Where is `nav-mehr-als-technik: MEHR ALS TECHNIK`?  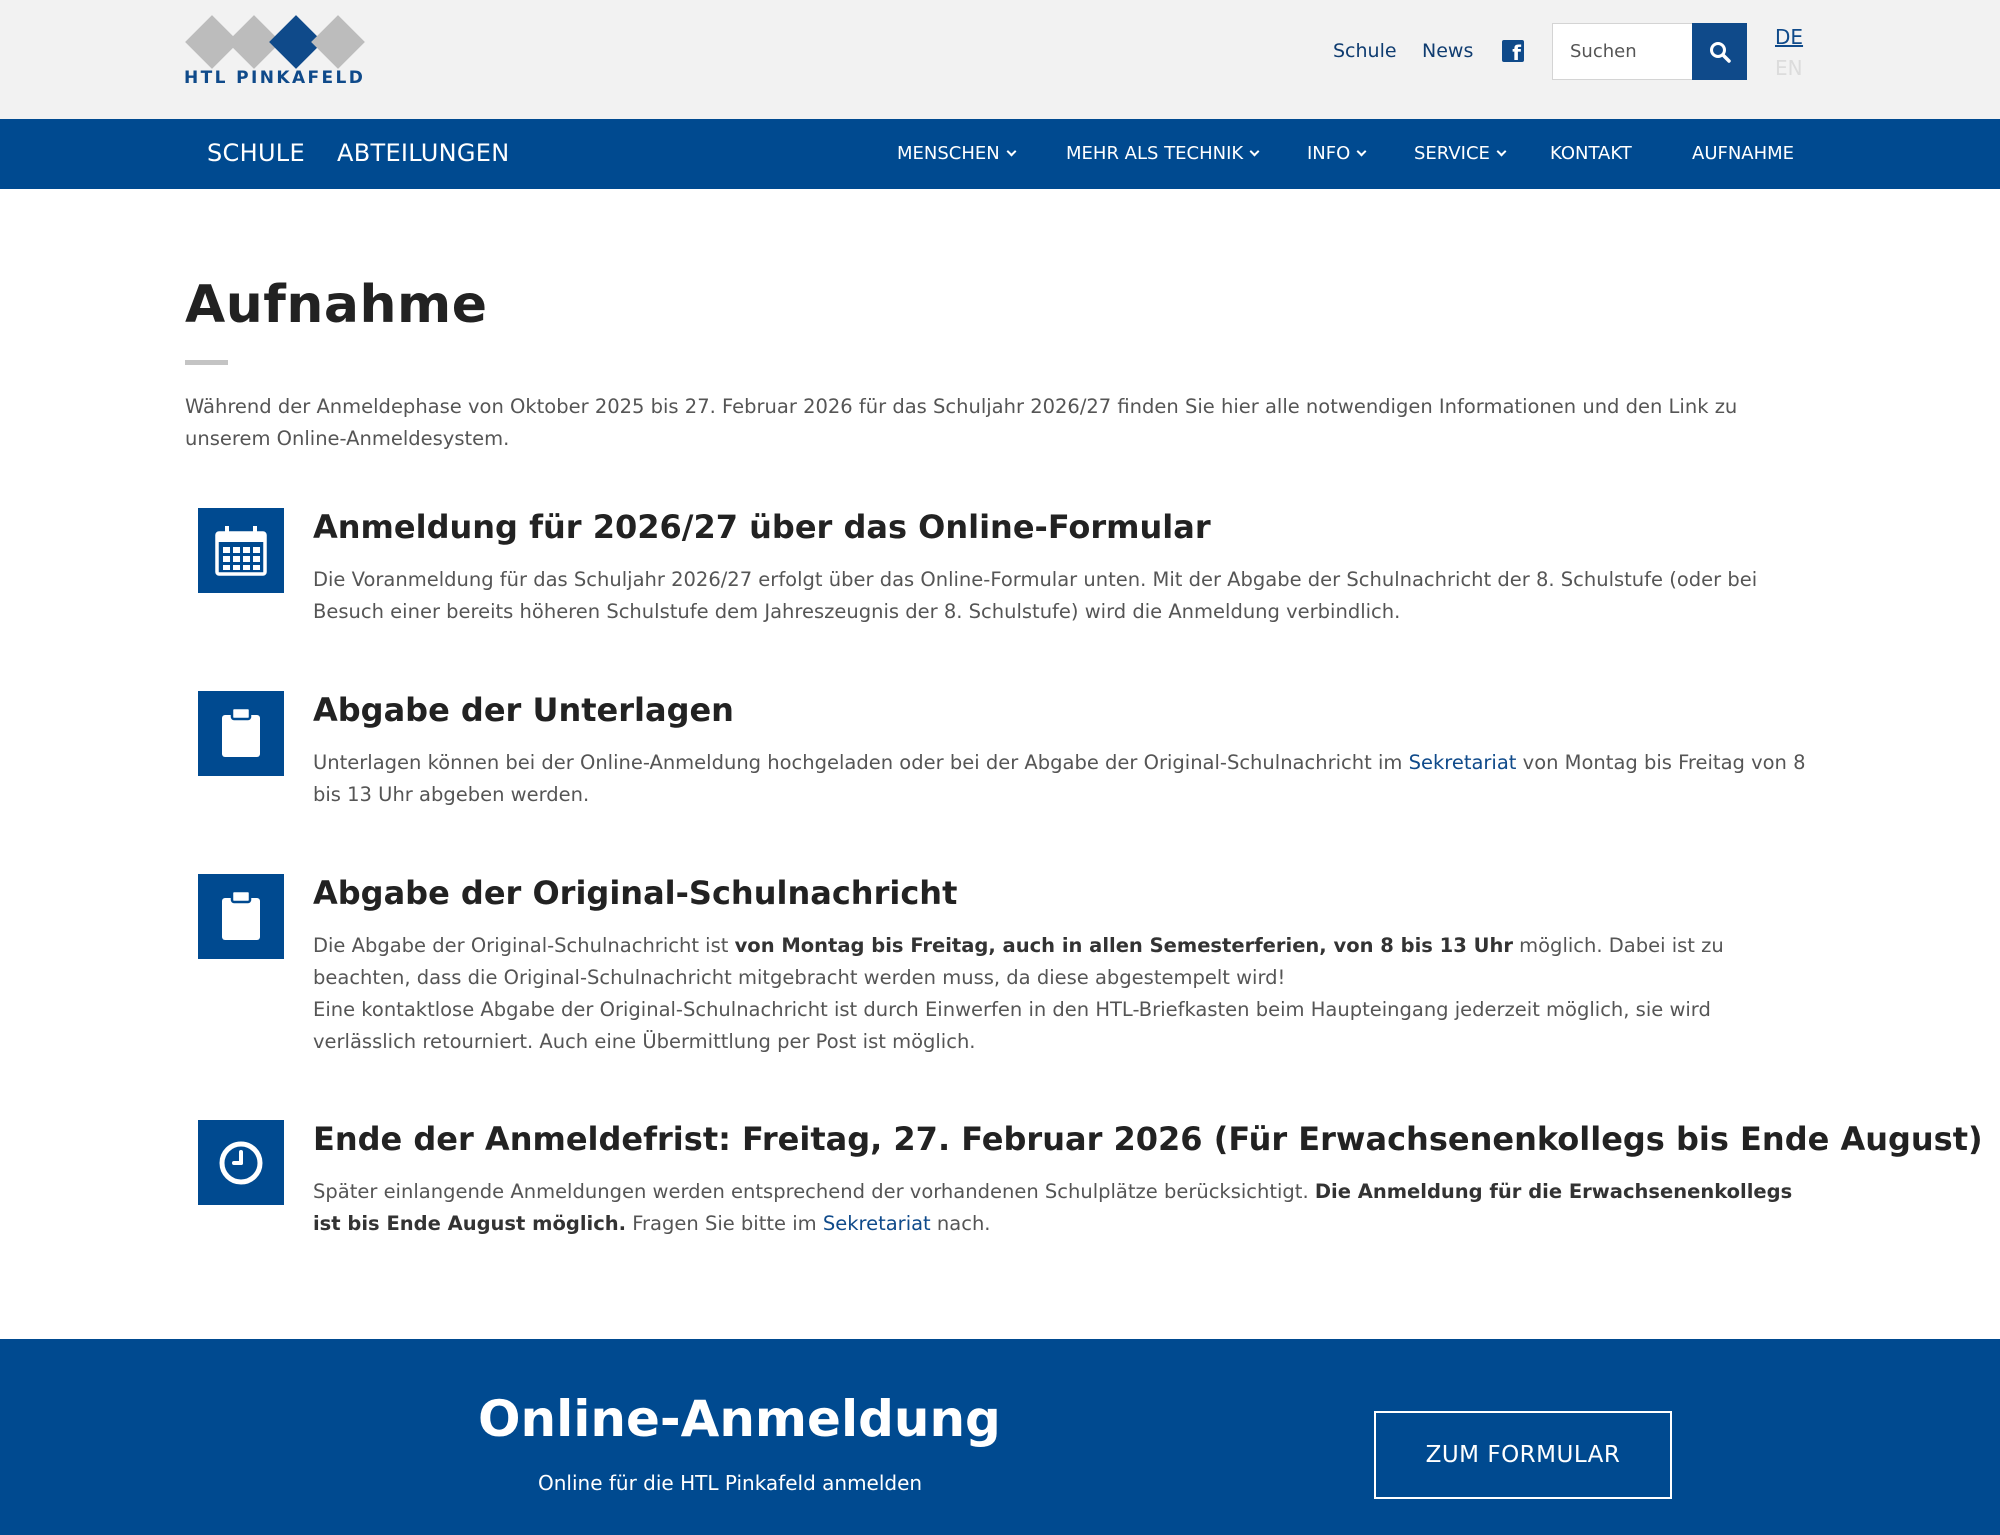
nav-mehr-als-technik: MEHR ALS TECHNIK is located at coordinates (1163, 153).